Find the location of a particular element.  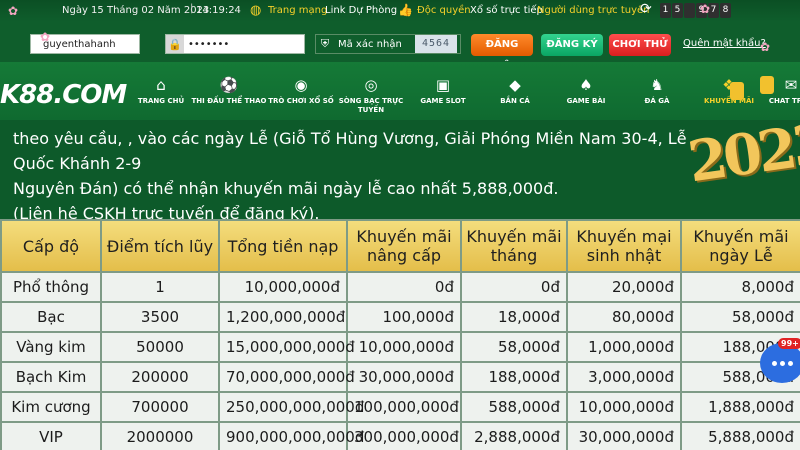

points-cell: 200000 is located at coordinates (160, 377).